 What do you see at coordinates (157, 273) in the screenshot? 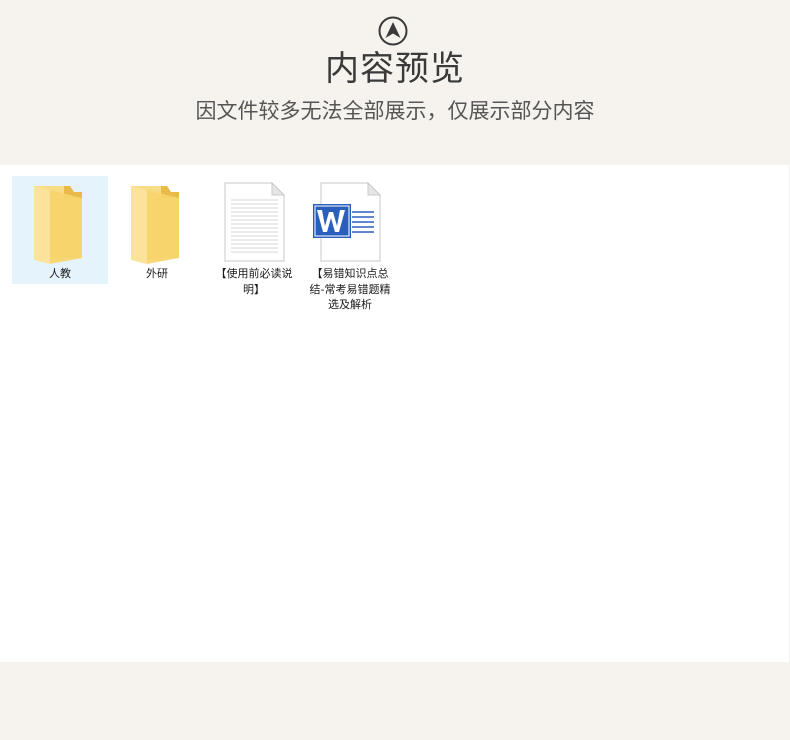
I see `file-item-label: 外研` at bounding box center [157, 273].